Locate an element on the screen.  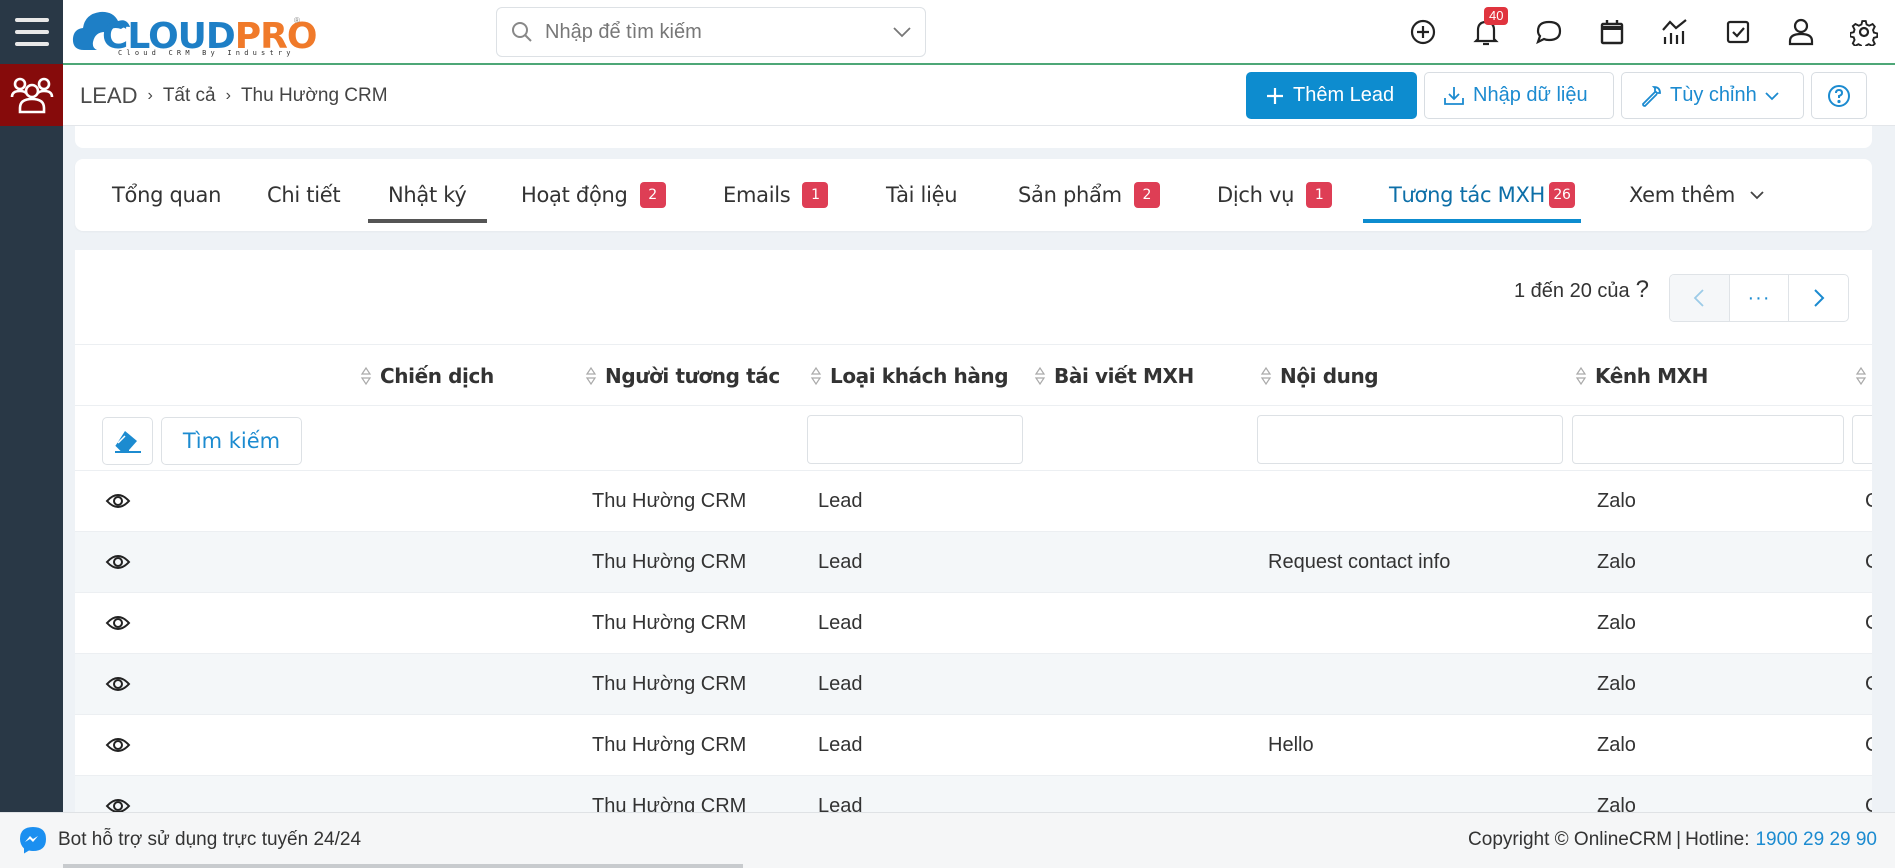
column-header-customer-type: Loại khách hàng is located at coordinates (909, 376).